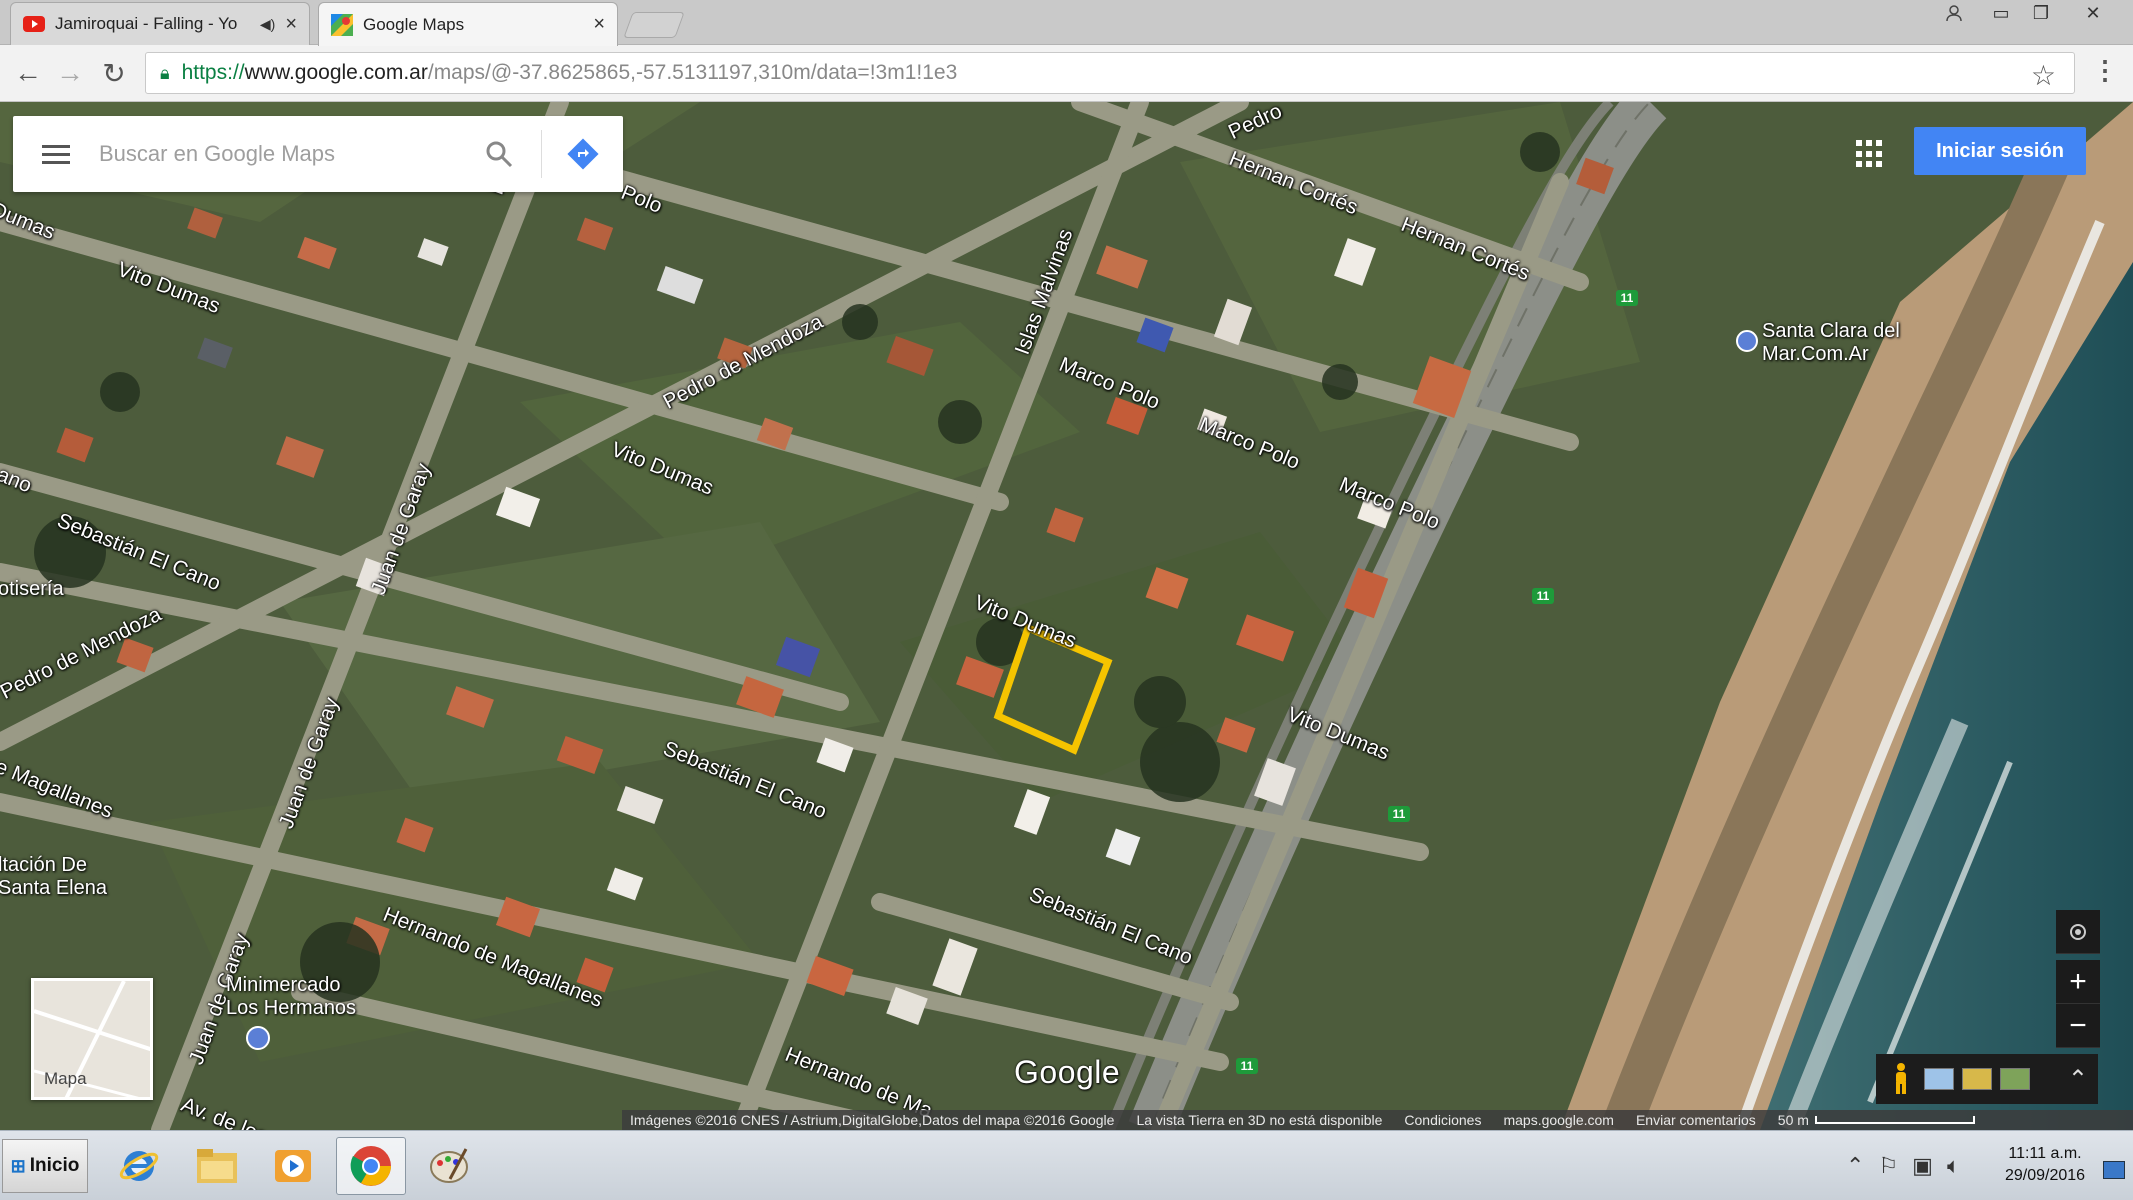  Describe the element at coordinates (54, 1165) in the screenshot. I see `start-label: Inicio` at that location.